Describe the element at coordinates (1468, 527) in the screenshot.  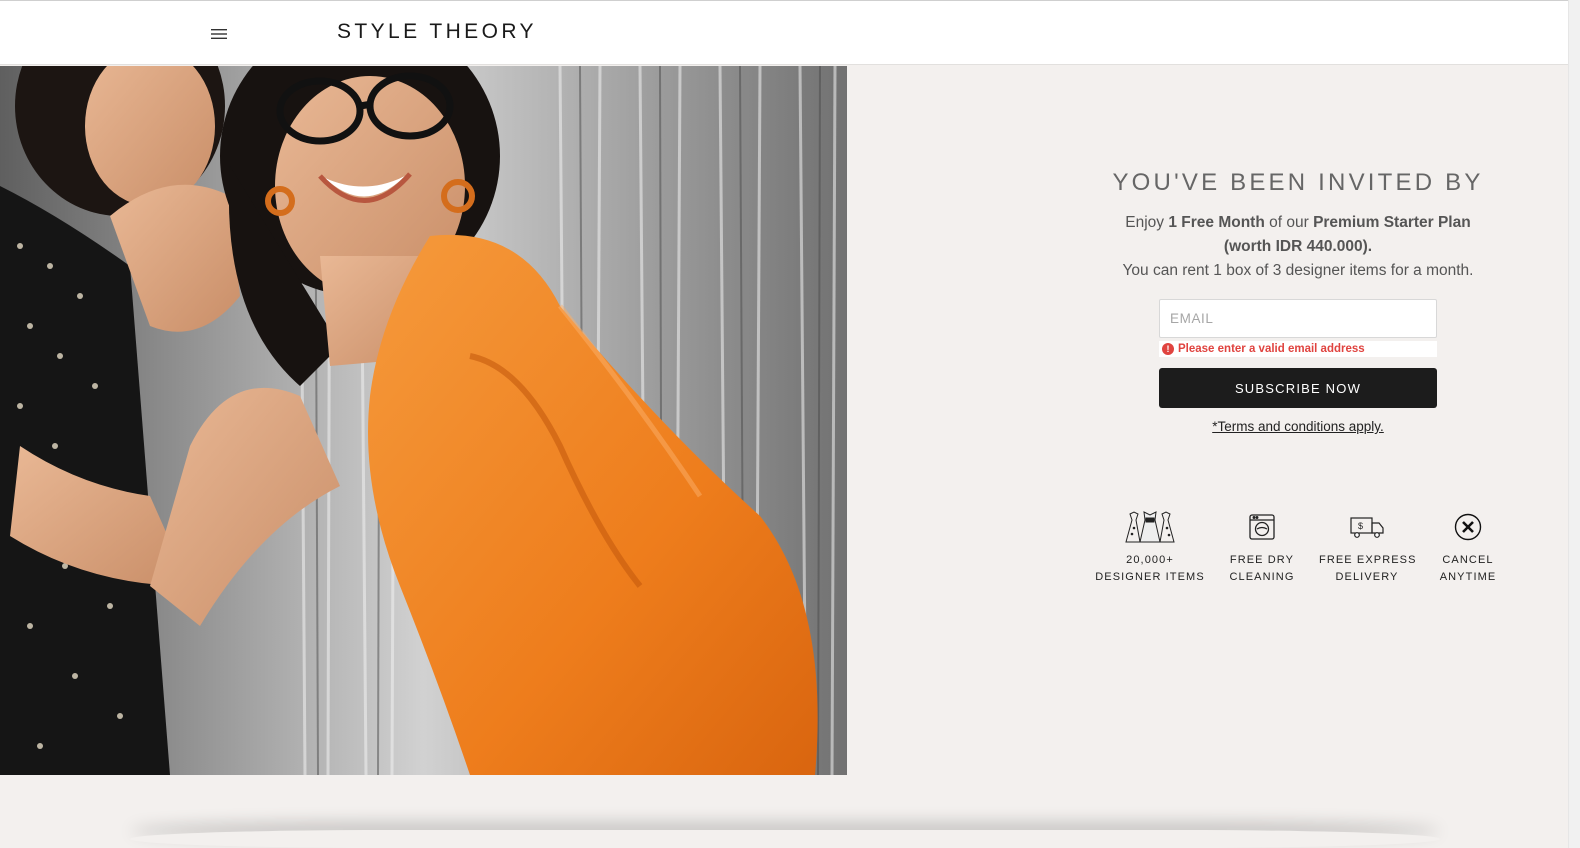
I see `cancel-circle-icon` at that location.